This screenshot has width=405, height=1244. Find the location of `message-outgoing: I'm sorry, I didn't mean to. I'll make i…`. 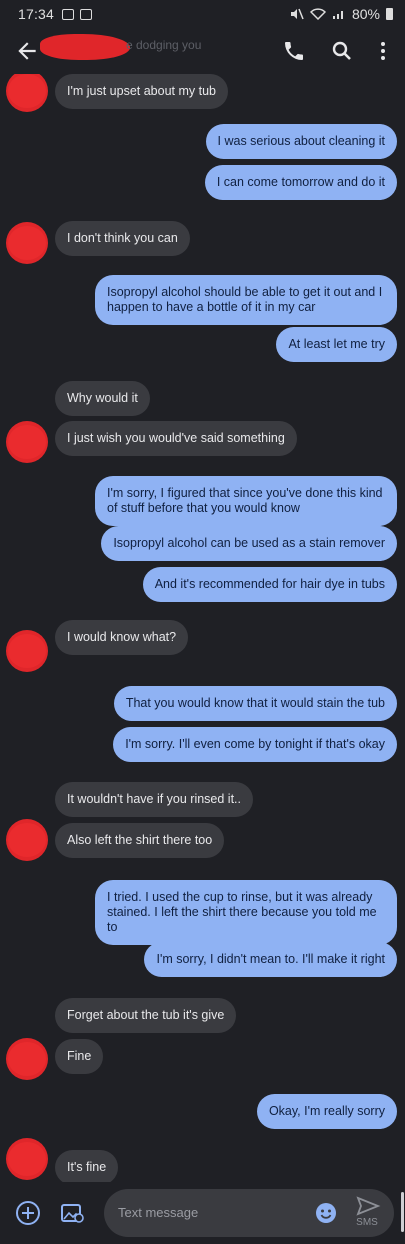

message-outgoing: I'm sorry, I didn't mean to. I'll make i… is located at coordinates (270, 959).